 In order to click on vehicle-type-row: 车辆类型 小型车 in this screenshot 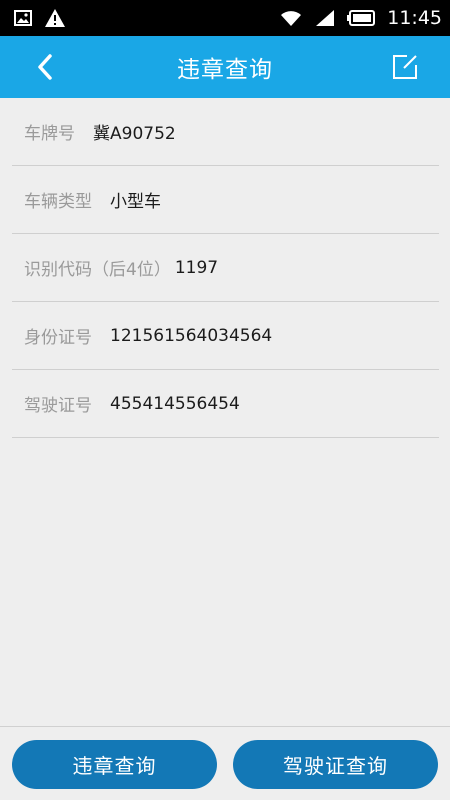, I will do `click(225, 200)`.